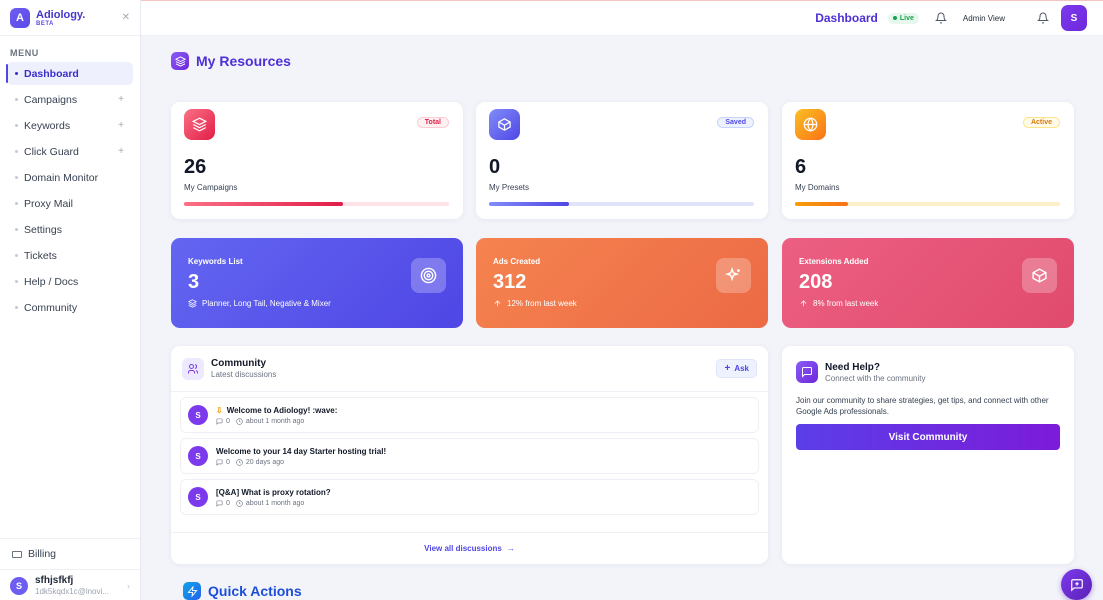 This screenshot has height=600, width=1103. I want to click on sidebar-item-label: Proxy Mail, so click(49, 203).